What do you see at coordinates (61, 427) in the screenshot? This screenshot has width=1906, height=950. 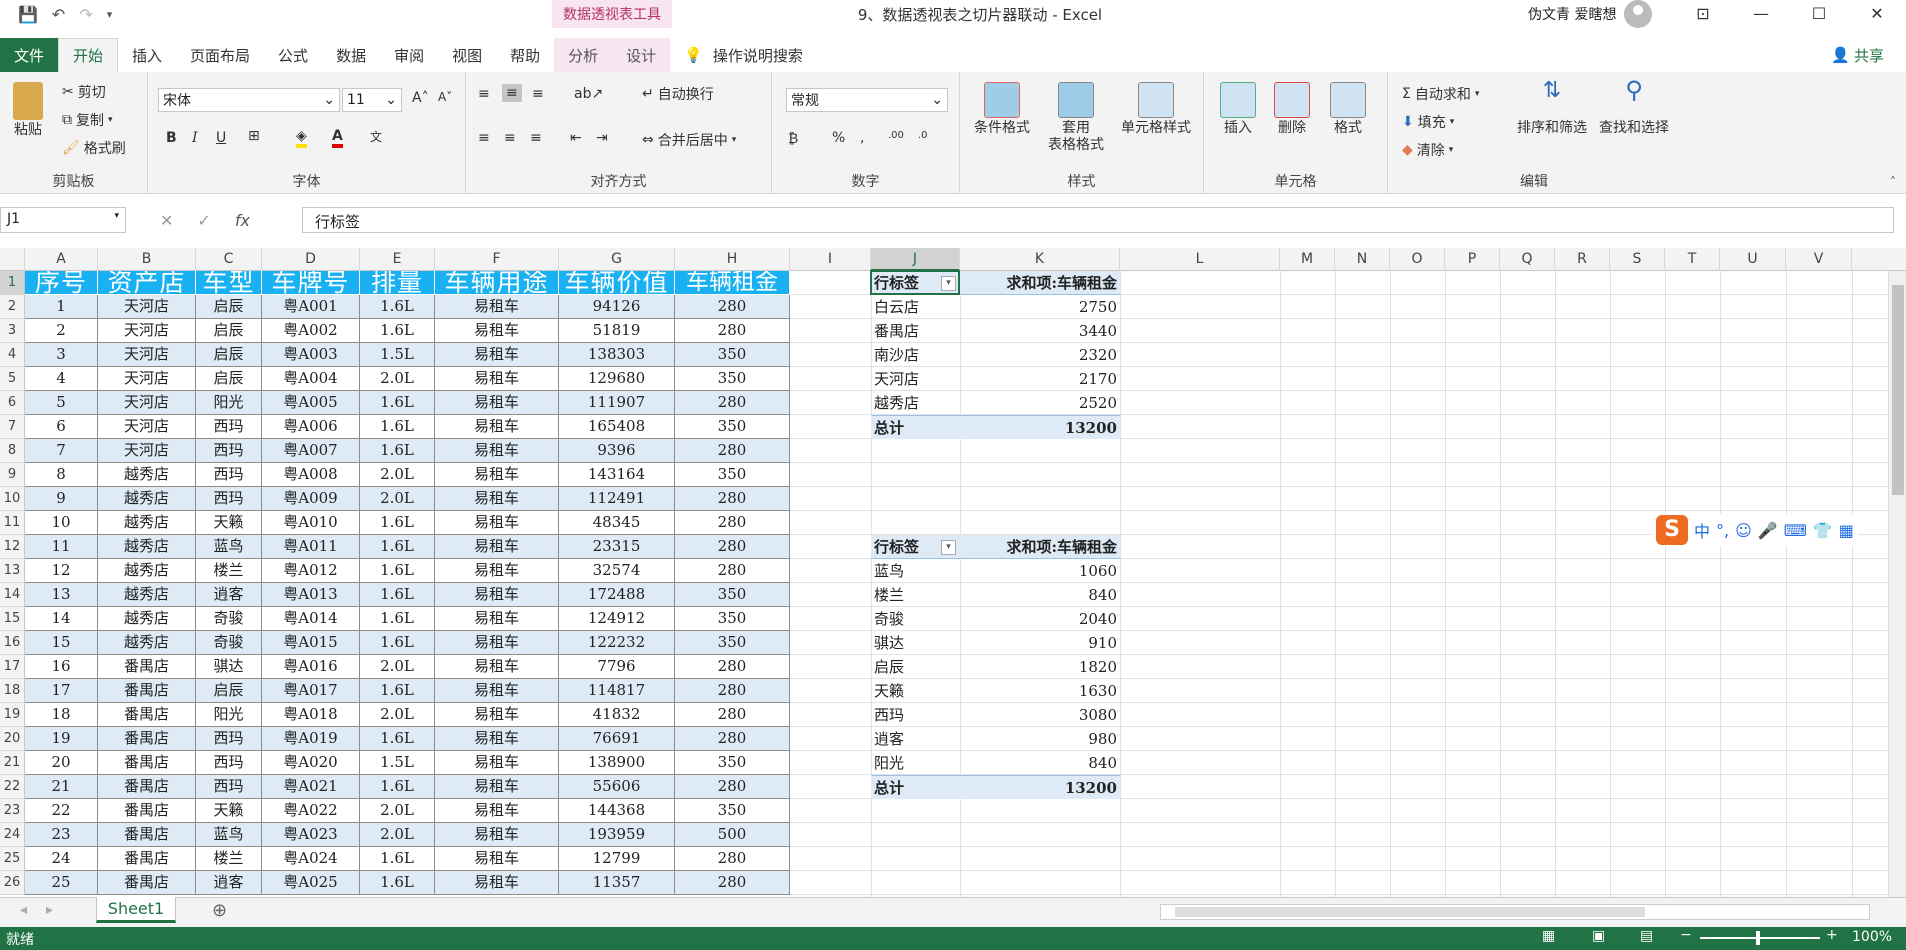 I see `table-cell: 6` at bounding box center [61, 427].